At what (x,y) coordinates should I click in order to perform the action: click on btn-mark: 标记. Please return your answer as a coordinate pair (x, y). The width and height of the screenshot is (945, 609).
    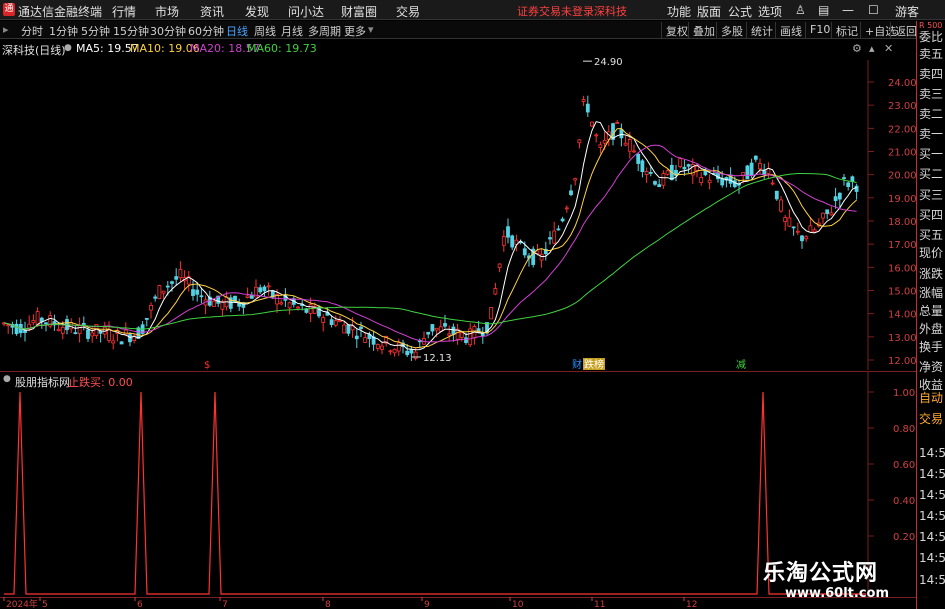
    Looking at the image, I should click on (846, 30).